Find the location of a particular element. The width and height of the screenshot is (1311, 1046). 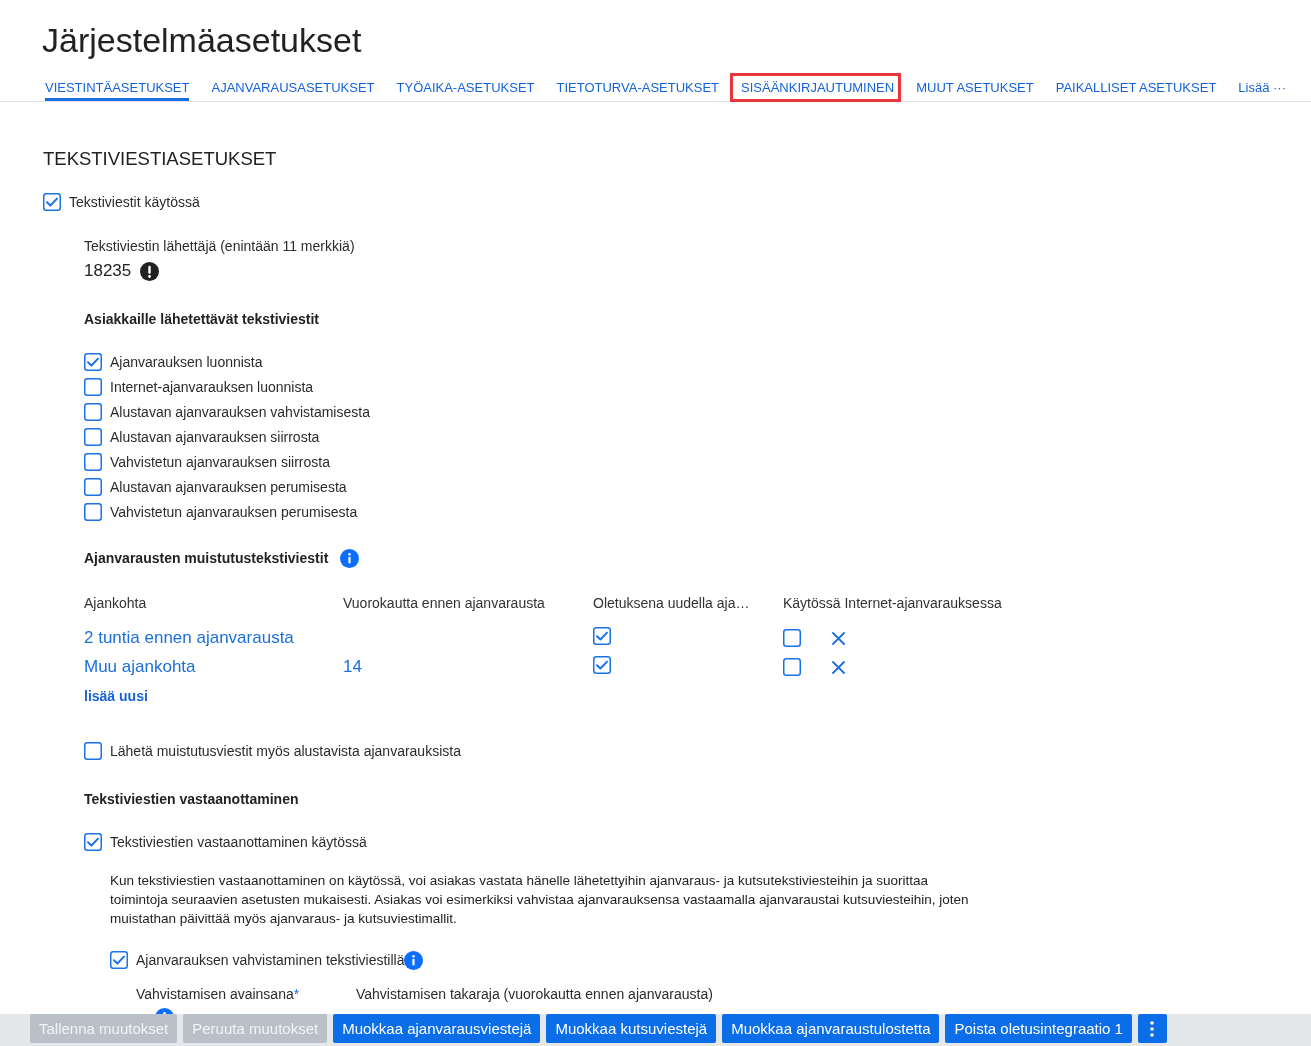

checkbox-label: Vahvistetun ajanvarauksen perumisesta is located at coordinates (234, 512).